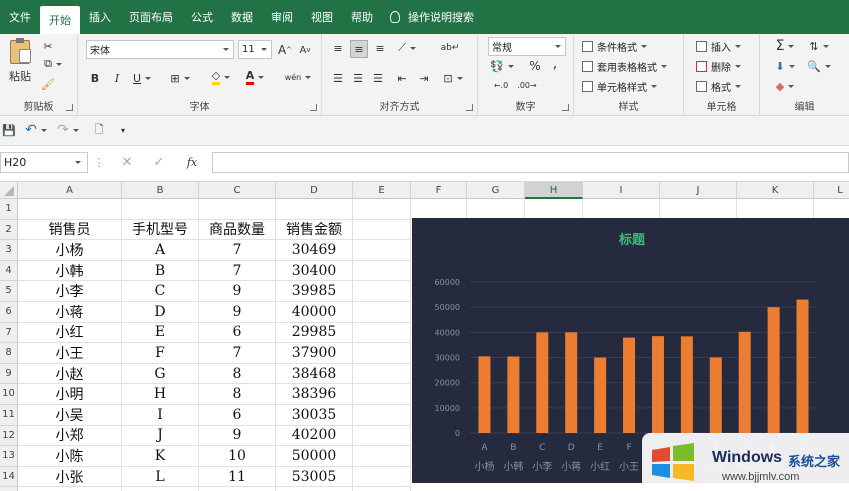 This screenshot has width=849, height=491. What do you see at coordinates (237, 230) in the screenshot?
I see `header-cell: 商品数量` at bounding box center [237, 230].